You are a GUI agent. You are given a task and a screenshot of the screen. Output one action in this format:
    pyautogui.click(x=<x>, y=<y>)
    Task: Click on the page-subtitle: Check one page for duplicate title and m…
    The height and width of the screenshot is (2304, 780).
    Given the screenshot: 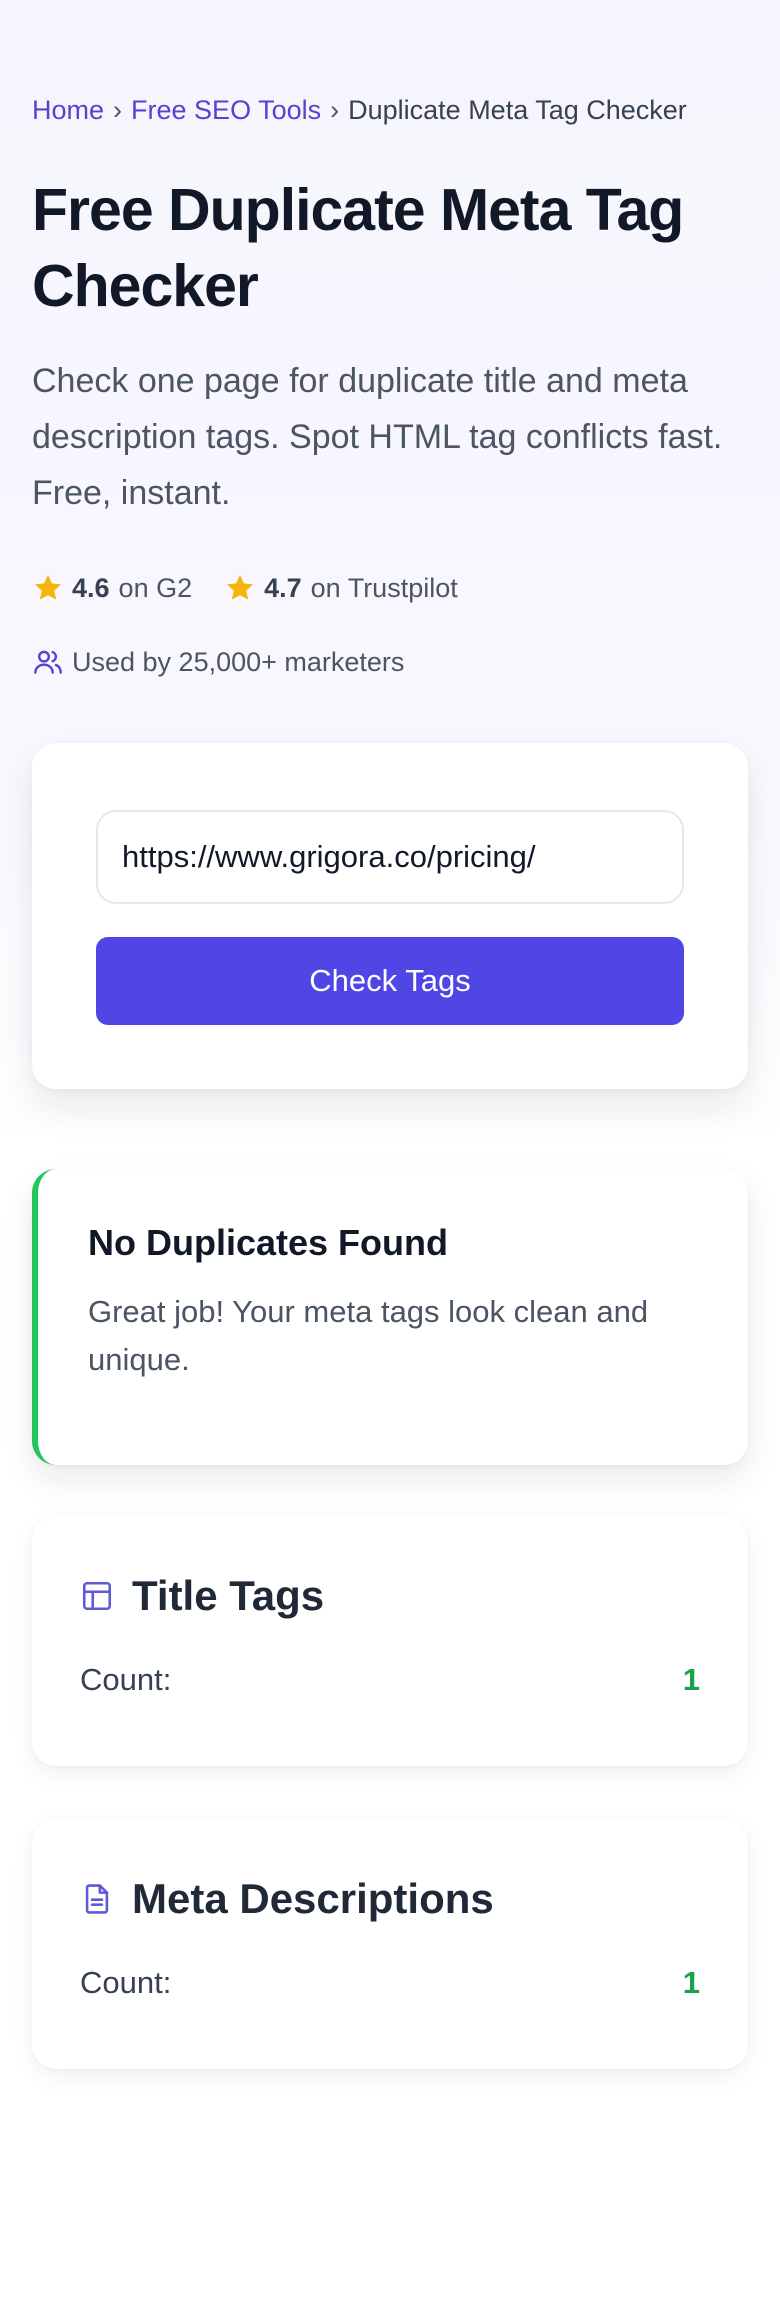 What is the action you would take?
    pyautogui.click(x=377, y=437)
    